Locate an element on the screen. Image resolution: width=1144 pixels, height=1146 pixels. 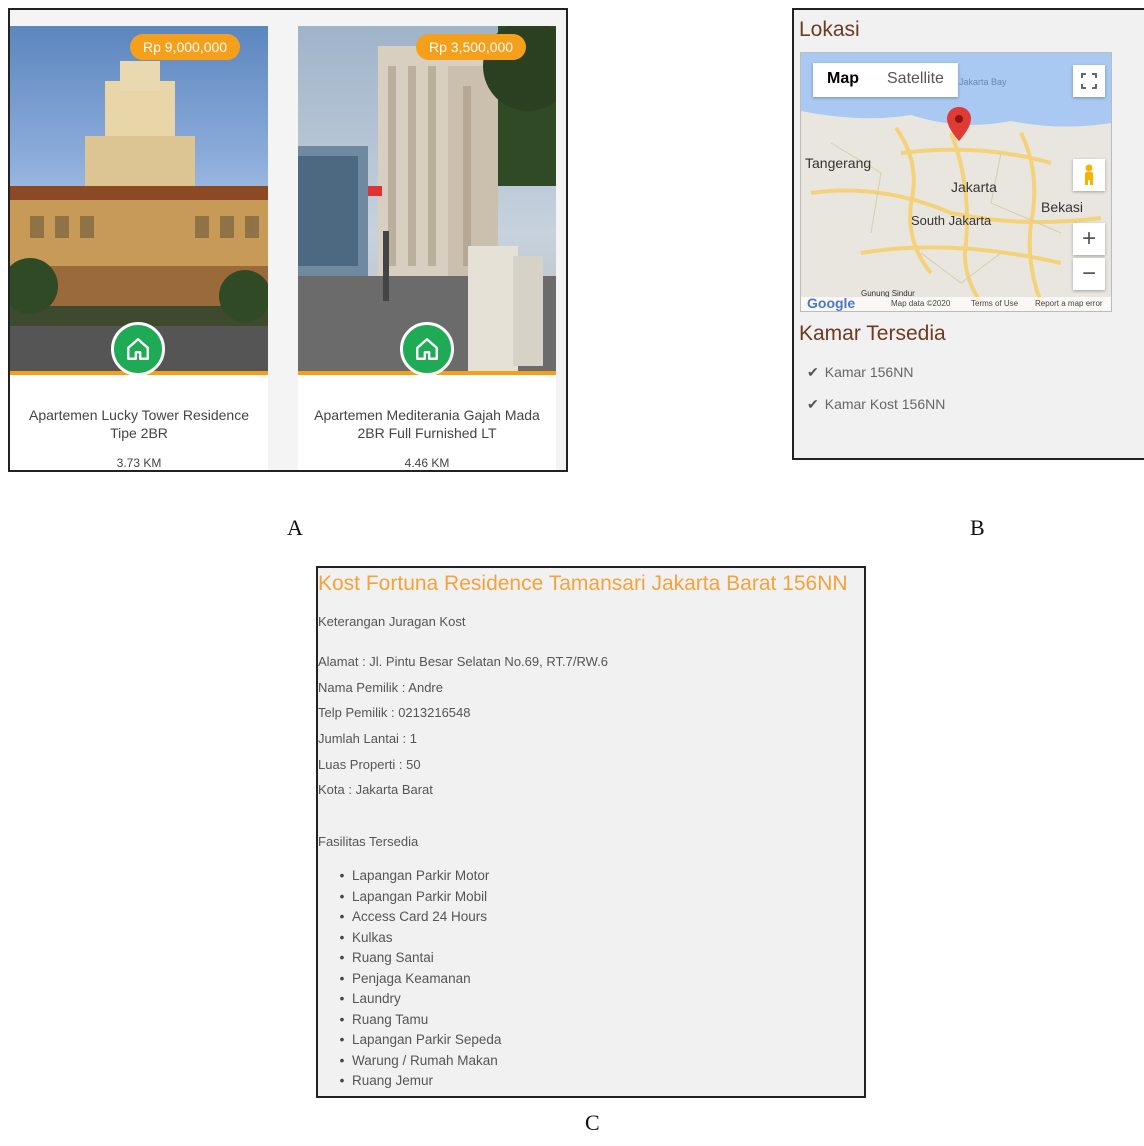
google-logo: Google is located at coordinates (831, 303).